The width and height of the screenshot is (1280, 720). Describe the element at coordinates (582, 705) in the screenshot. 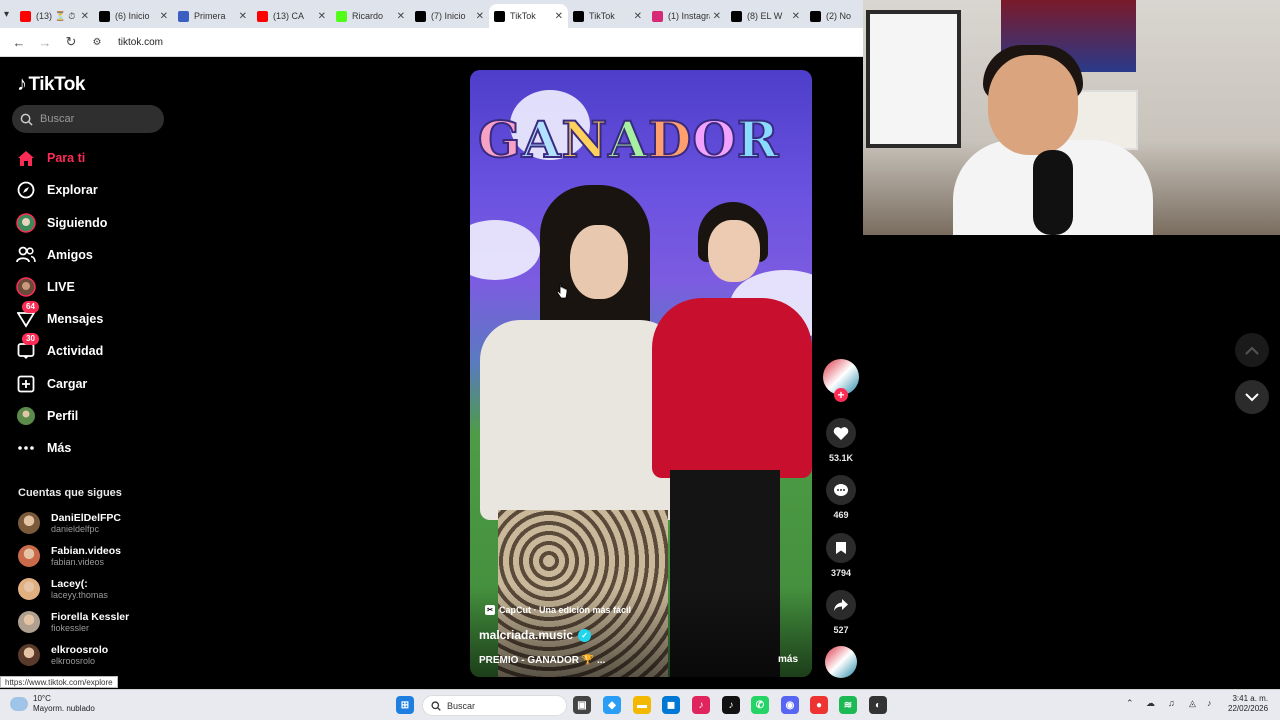

I see `task-view-icon: ▣` at that location.